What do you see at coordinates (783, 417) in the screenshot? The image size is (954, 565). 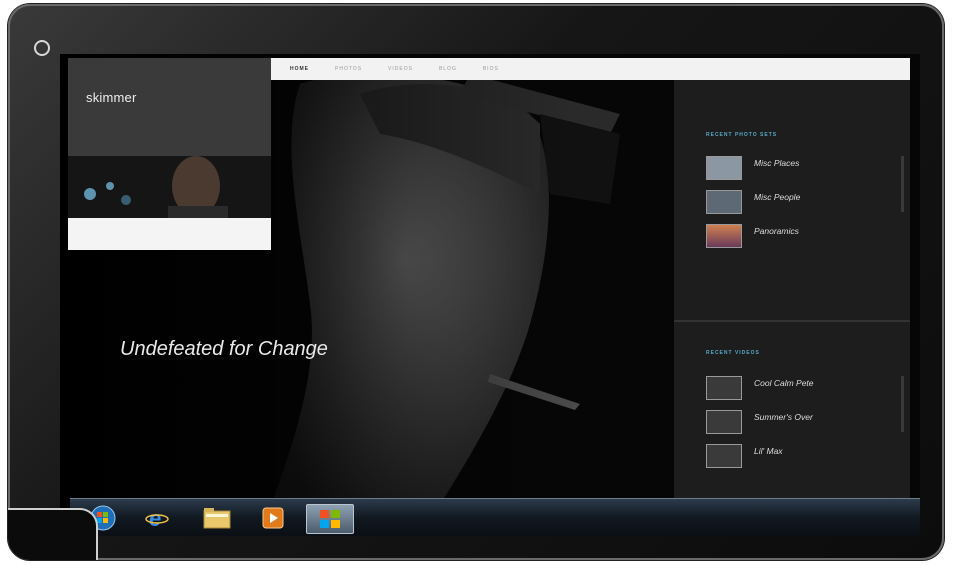 I see `video-name: Summer's Over` at bounding box center [783, 417].